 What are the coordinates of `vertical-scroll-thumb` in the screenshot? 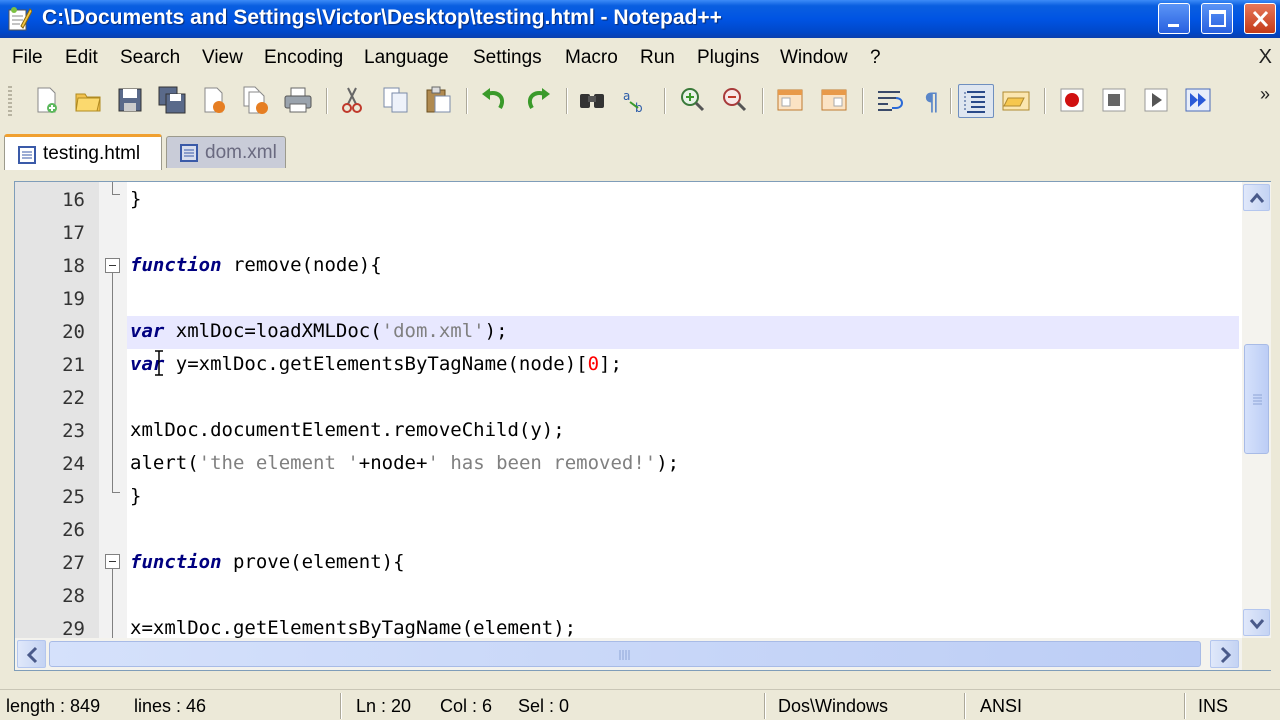 It's located at (1256, 399).